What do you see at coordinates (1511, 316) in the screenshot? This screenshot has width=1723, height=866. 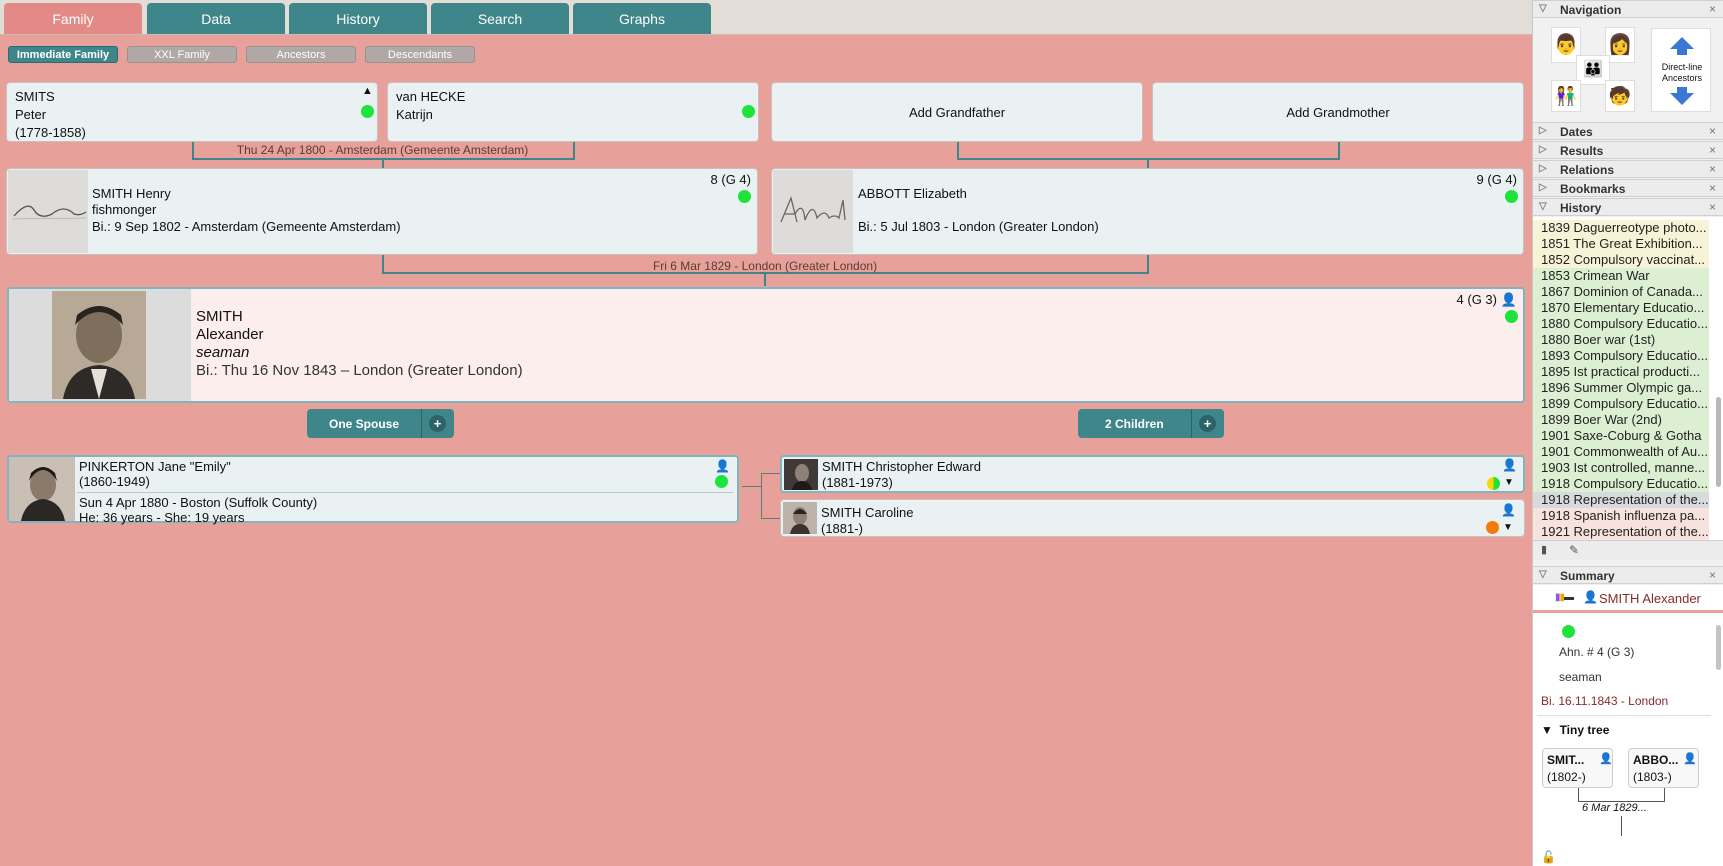 I see `status-dot` at bounding box center [1511, 316].